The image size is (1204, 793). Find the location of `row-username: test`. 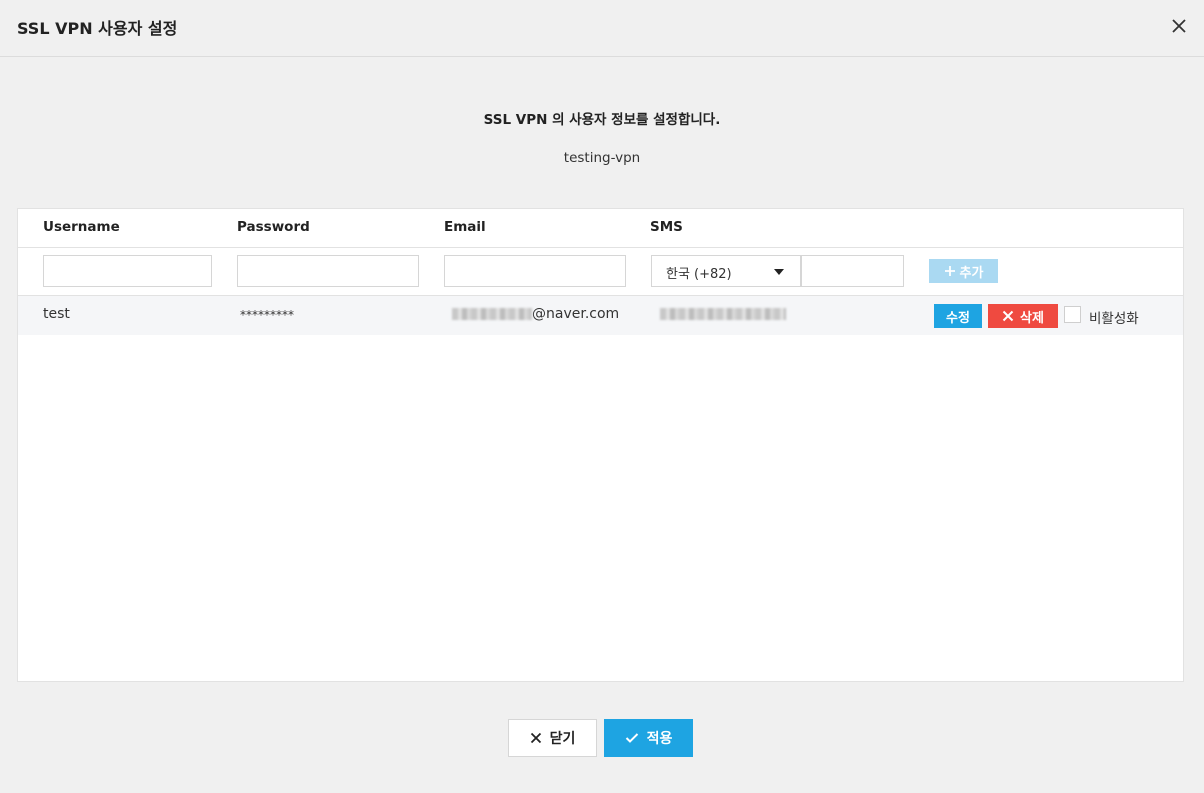

row-username: test is located at coordinates (56, 314).